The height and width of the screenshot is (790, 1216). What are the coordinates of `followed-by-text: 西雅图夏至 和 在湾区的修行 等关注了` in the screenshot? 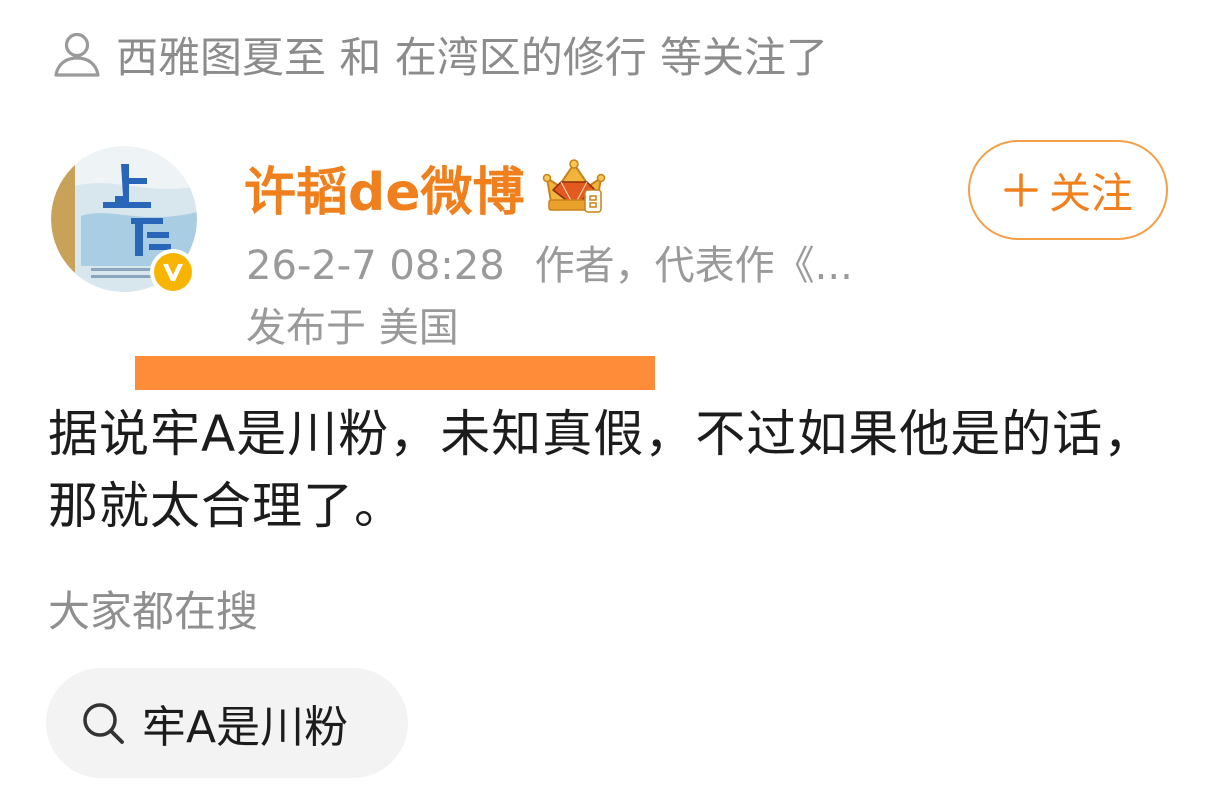 It's located at (472, 57).